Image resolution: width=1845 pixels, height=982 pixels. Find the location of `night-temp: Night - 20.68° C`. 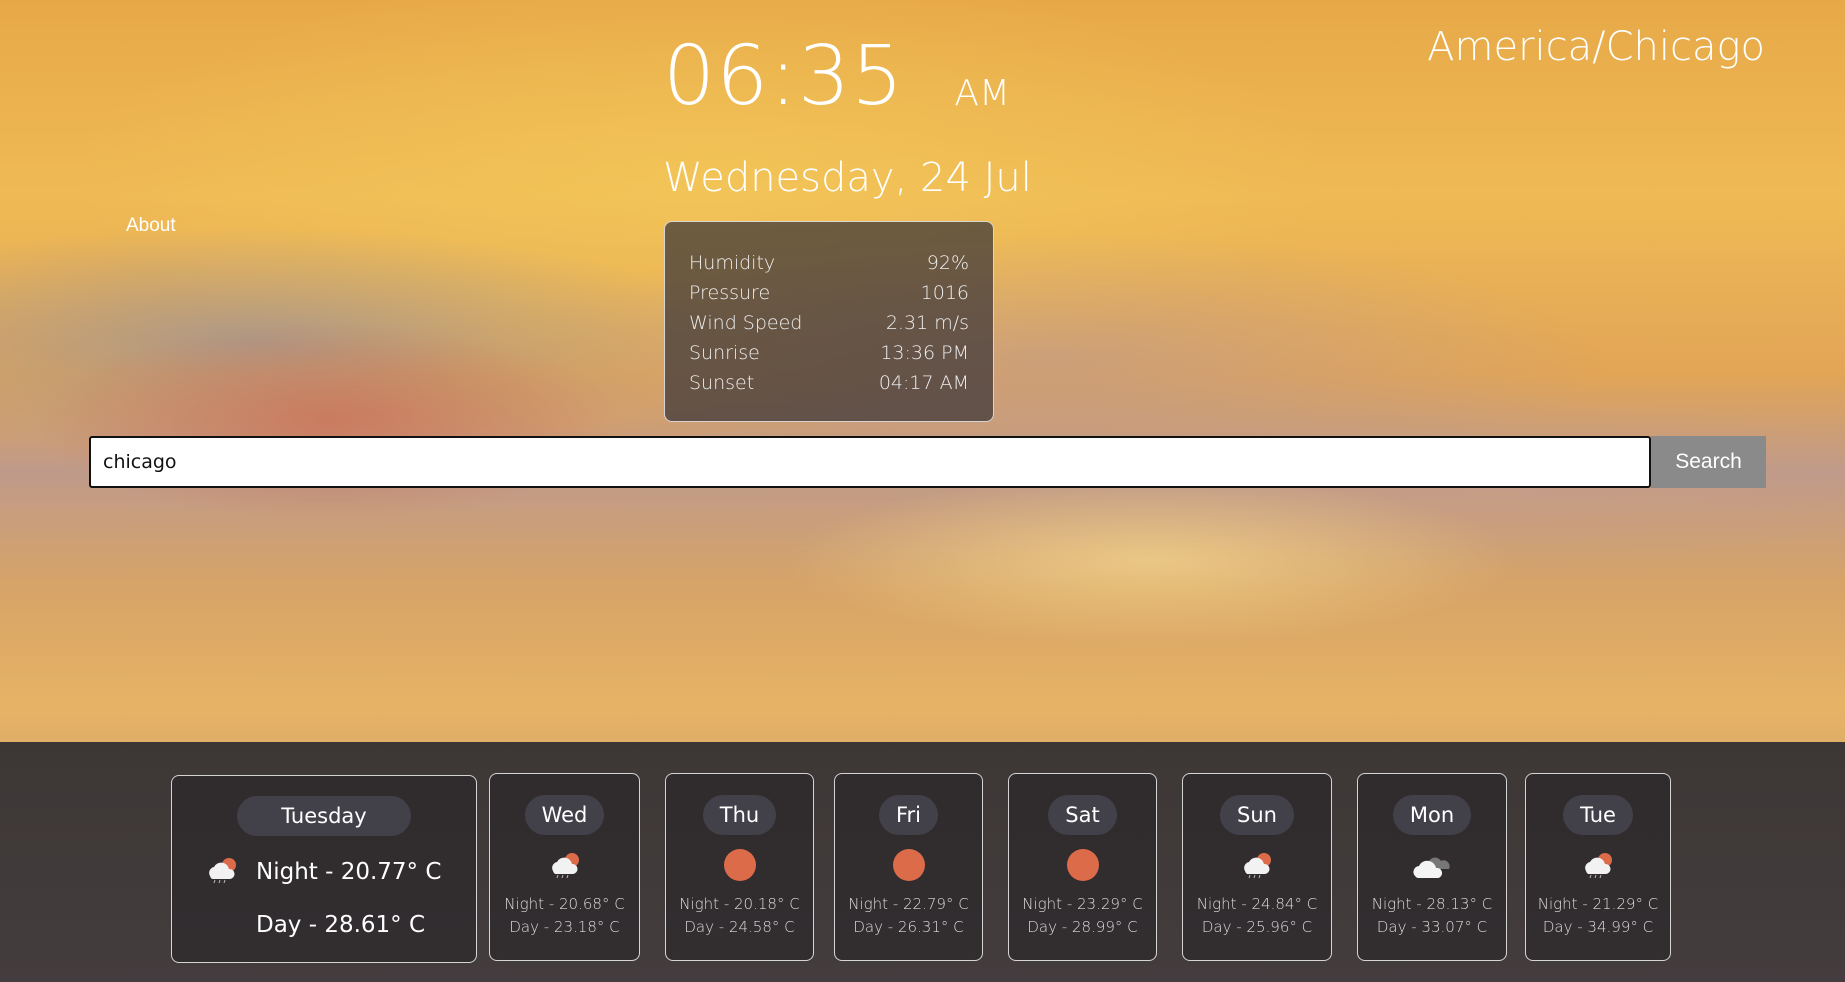

night-temp: Night - 20.68° C is located at coordinates (564, 904).